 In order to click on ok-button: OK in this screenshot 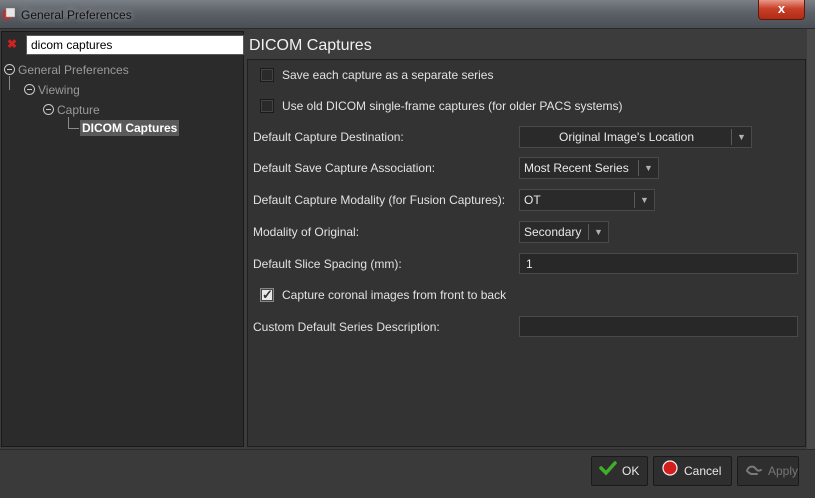, I will do `click(619, 471)`.